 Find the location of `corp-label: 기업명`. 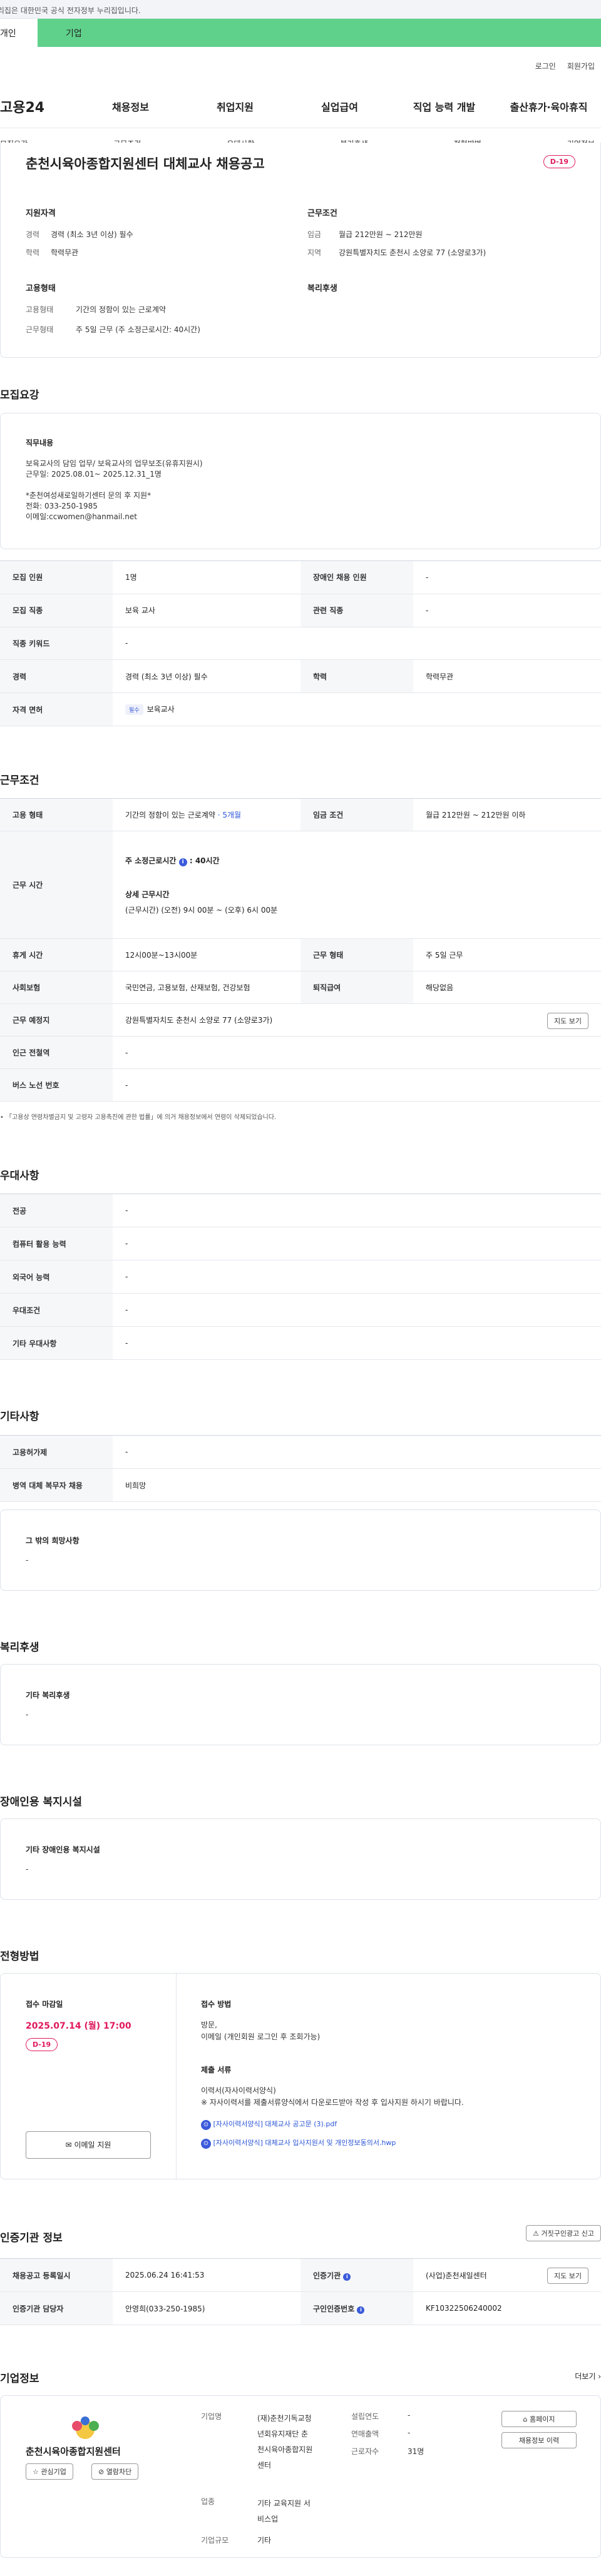

corp-label: 기업명 is located at coordinates (211, 2416).